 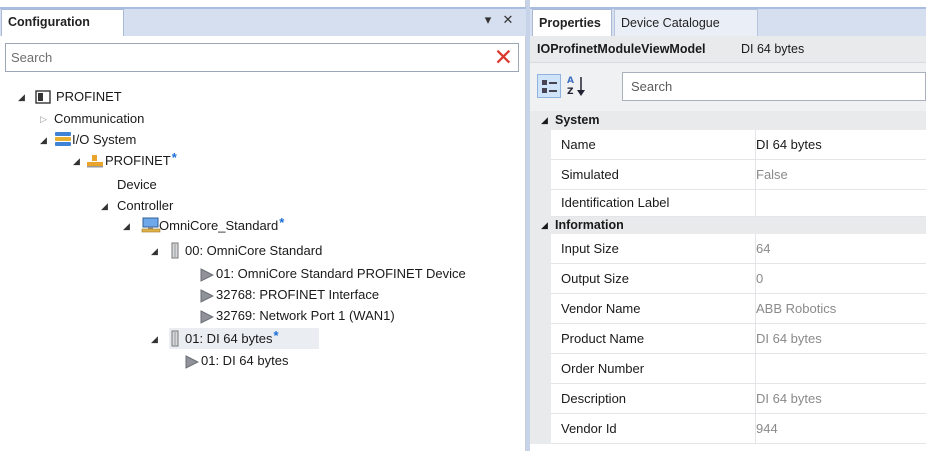 I want to click on tree-item-label: 32769: Network Port 1 (WAN1), so click(x=305, y=315).